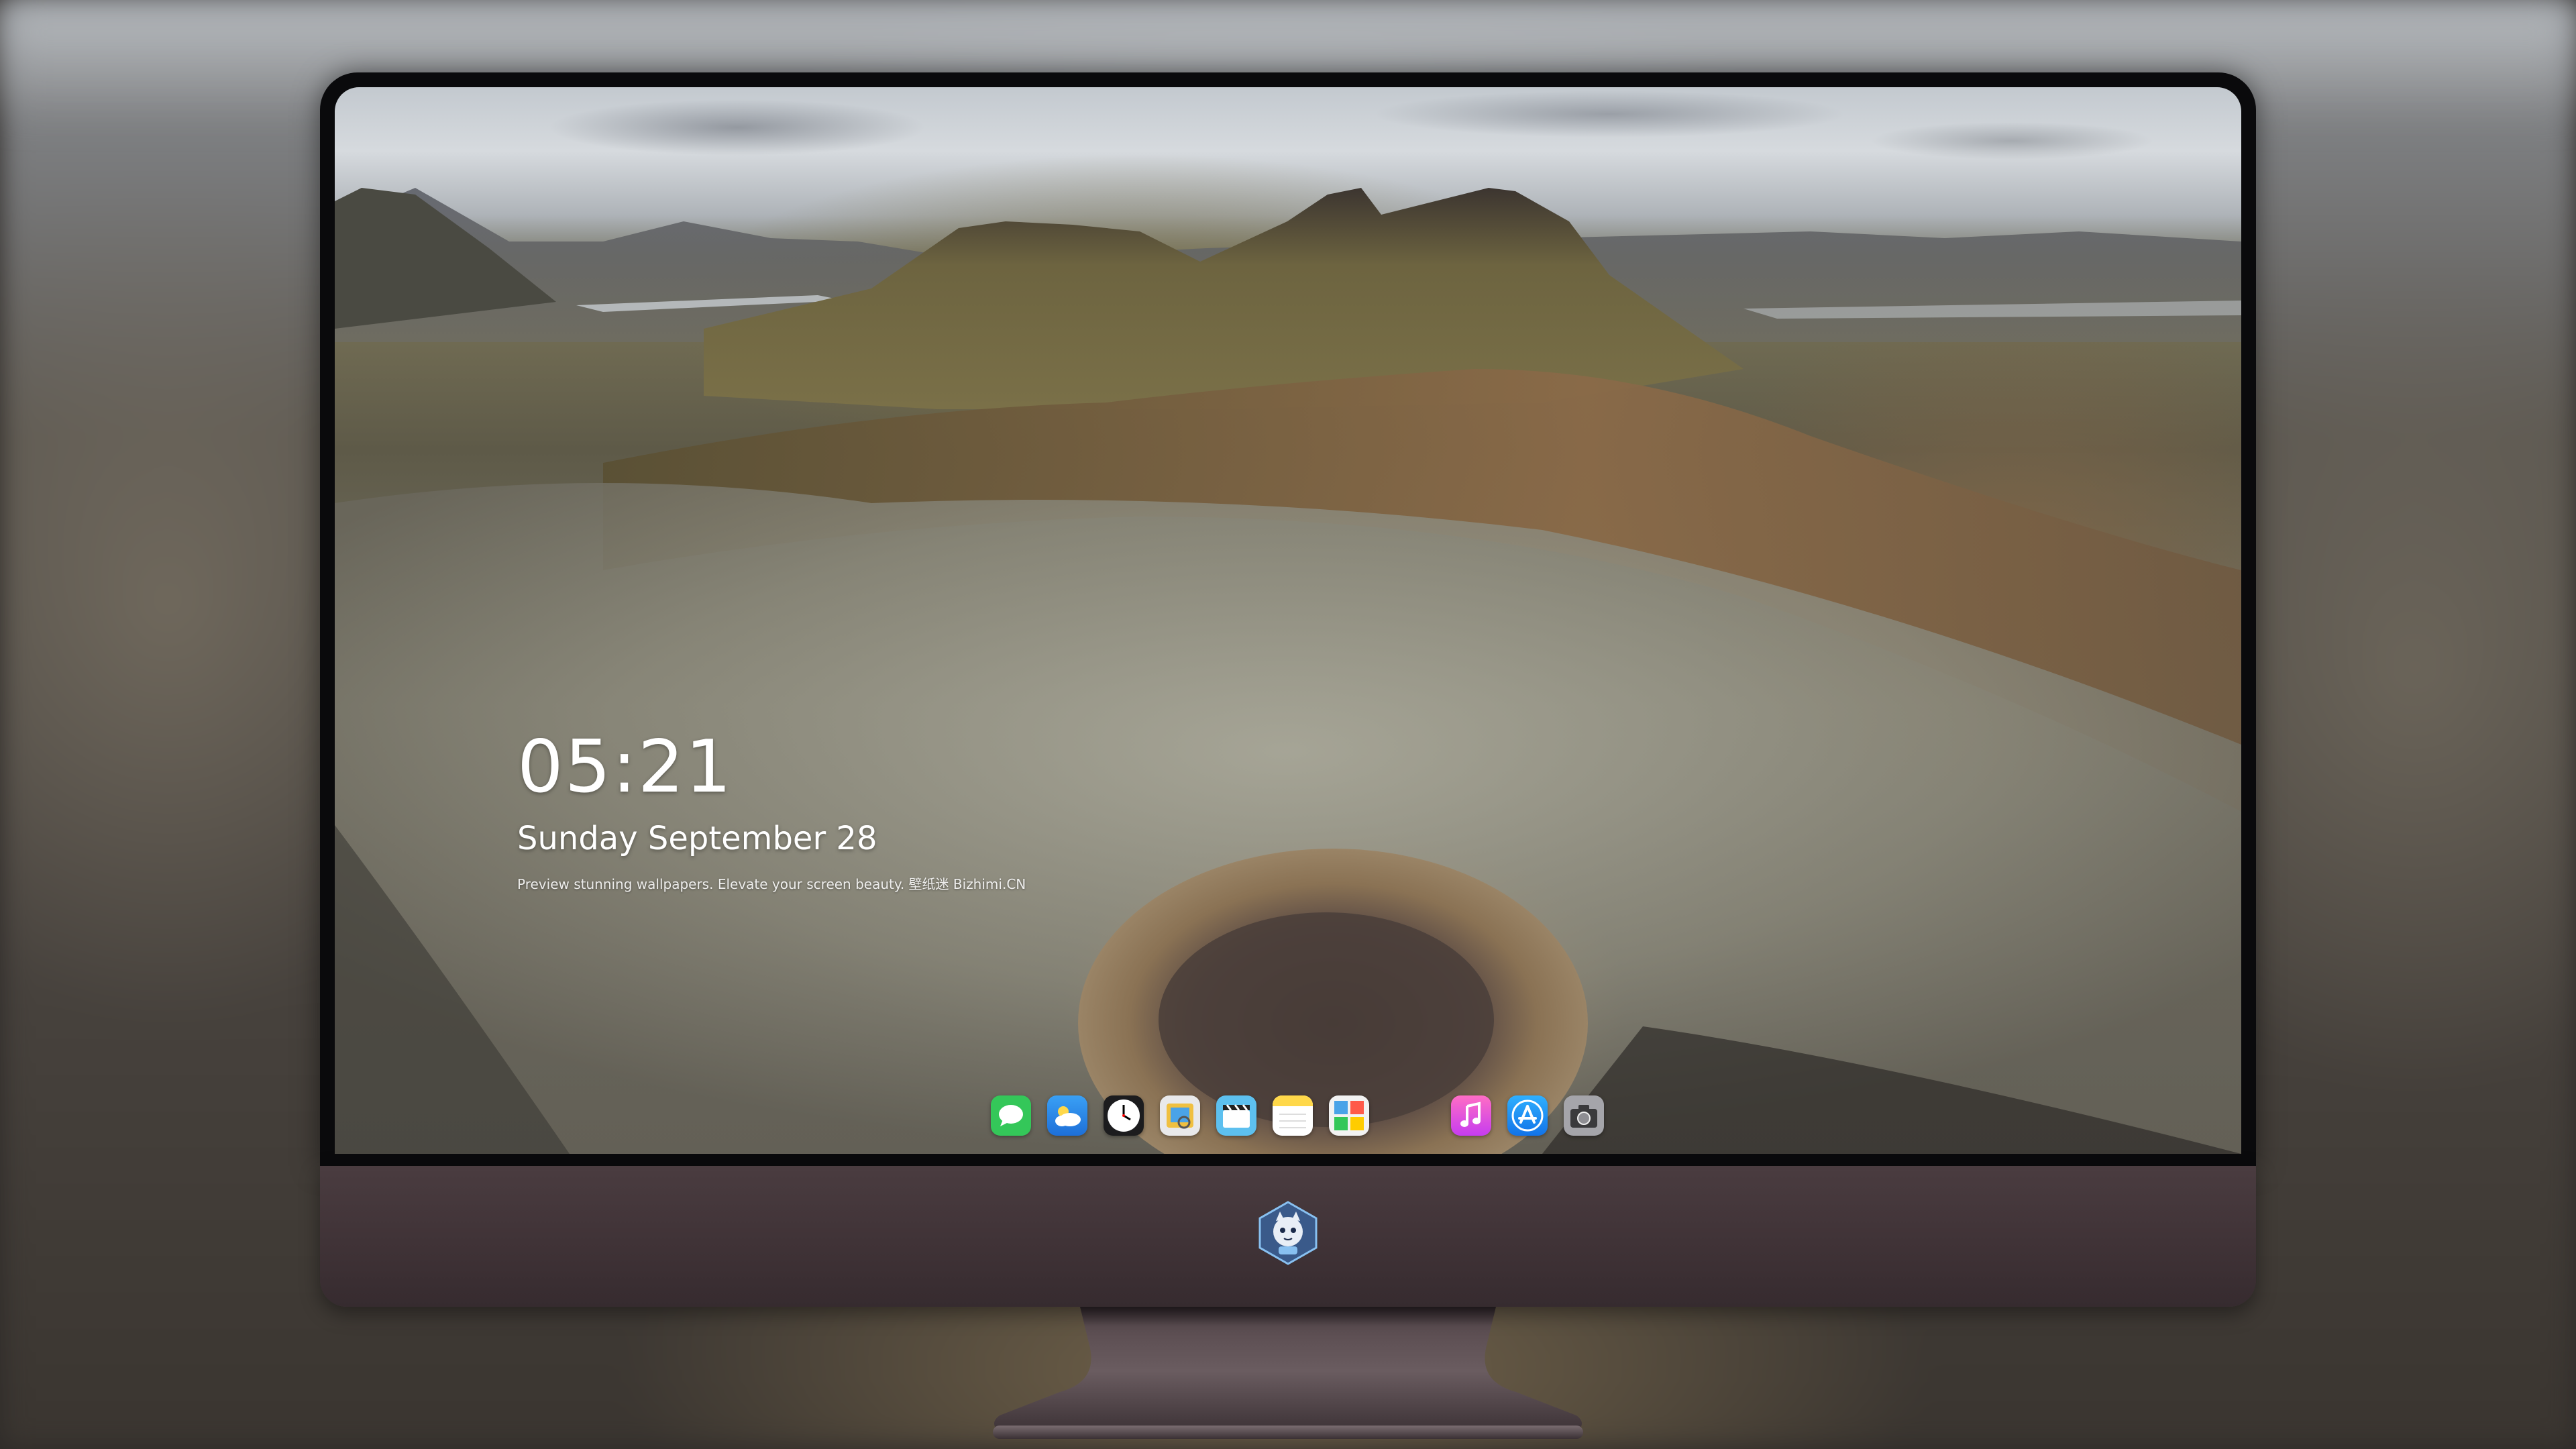 This screenshot has height=1449, width=2576. Describe the element at coordinates (1349, 1115) in the screenshot. I see `board-icon` at that location.